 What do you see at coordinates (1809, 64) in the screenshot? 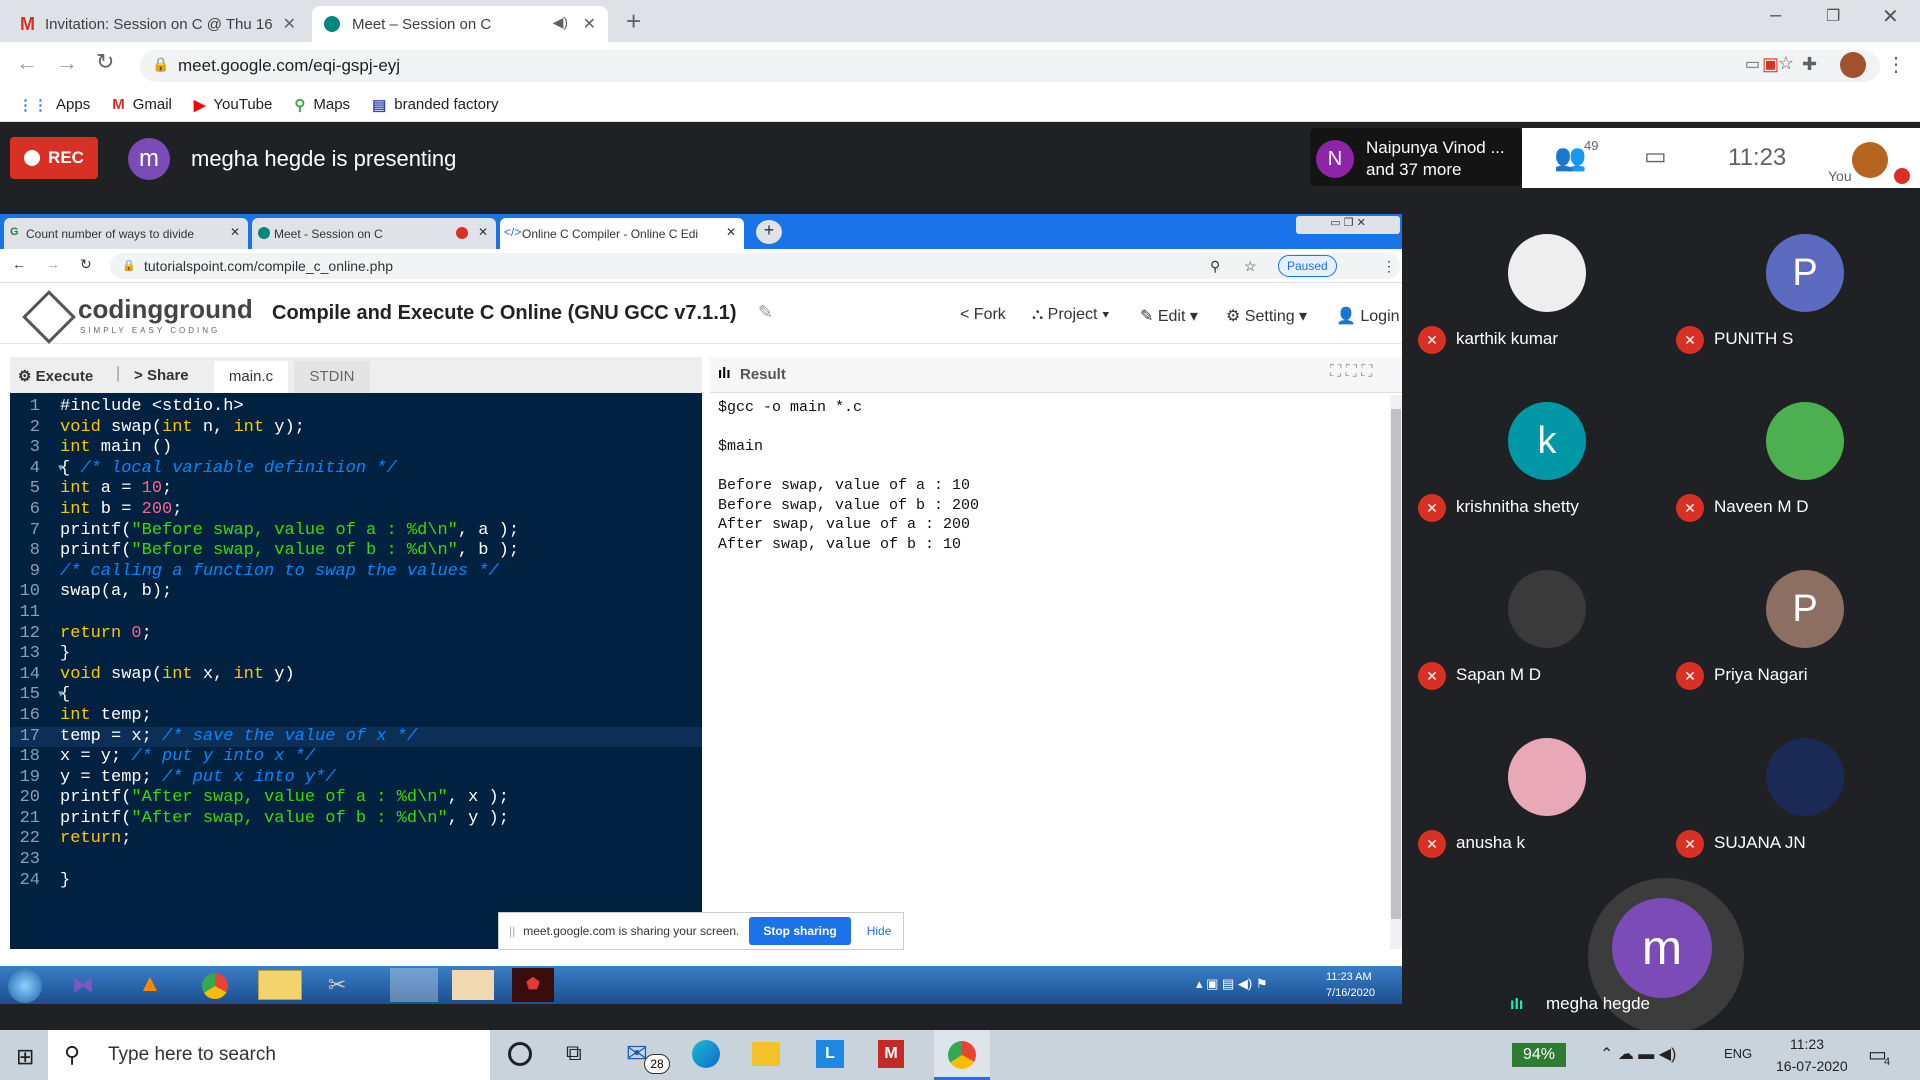
I see `puzzle-icon: ✚` at bounding box center [1809, 64].